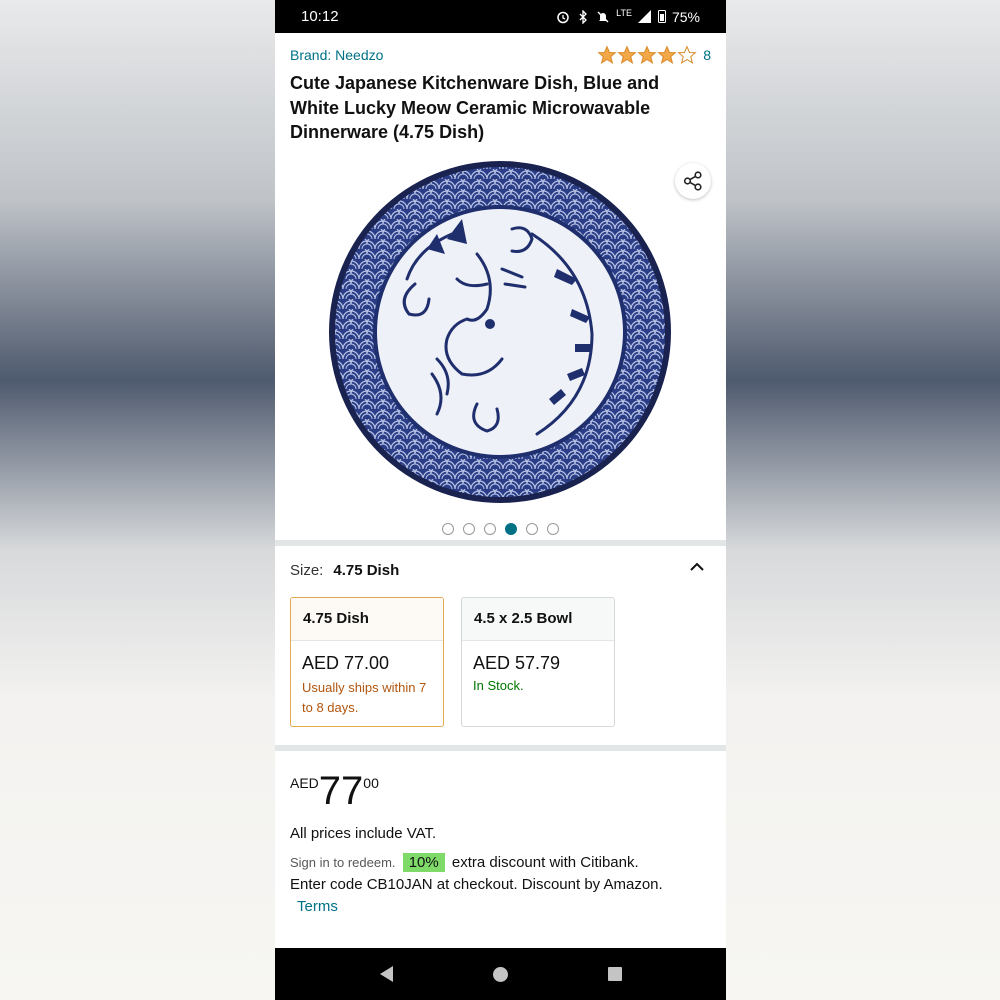 Image resolution: width=1000 pixels, height=1000 pixels. Describe the element at coordinates (603, 17) in the screenshot. I see `mute-icon` at that location.